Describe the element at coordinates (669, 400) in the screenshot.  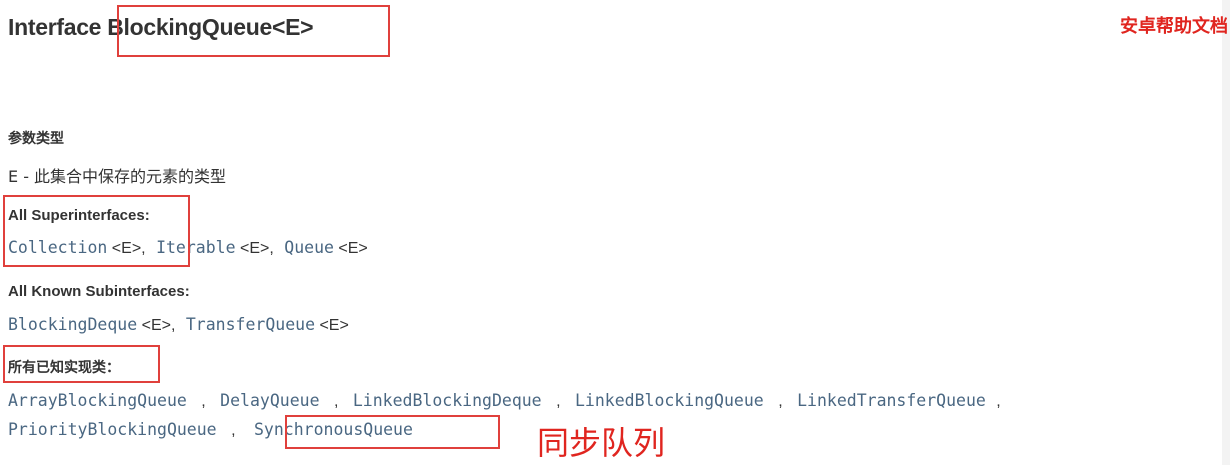
I see `class-link-linkedblockingqueue: LinkedBlockingQueue` at that location.